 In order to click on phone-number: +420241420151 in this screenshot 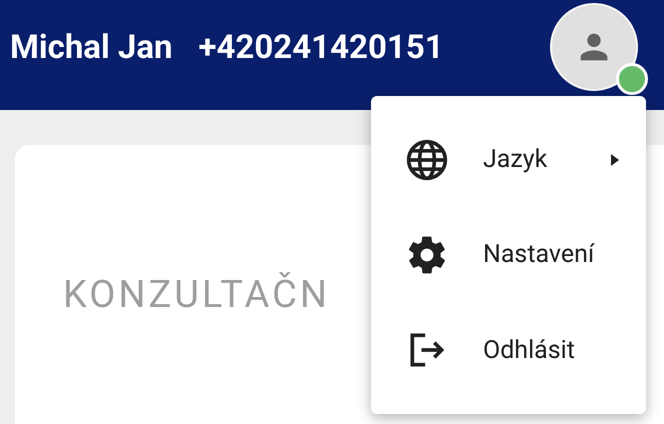, I will do `click(321, 47)`.